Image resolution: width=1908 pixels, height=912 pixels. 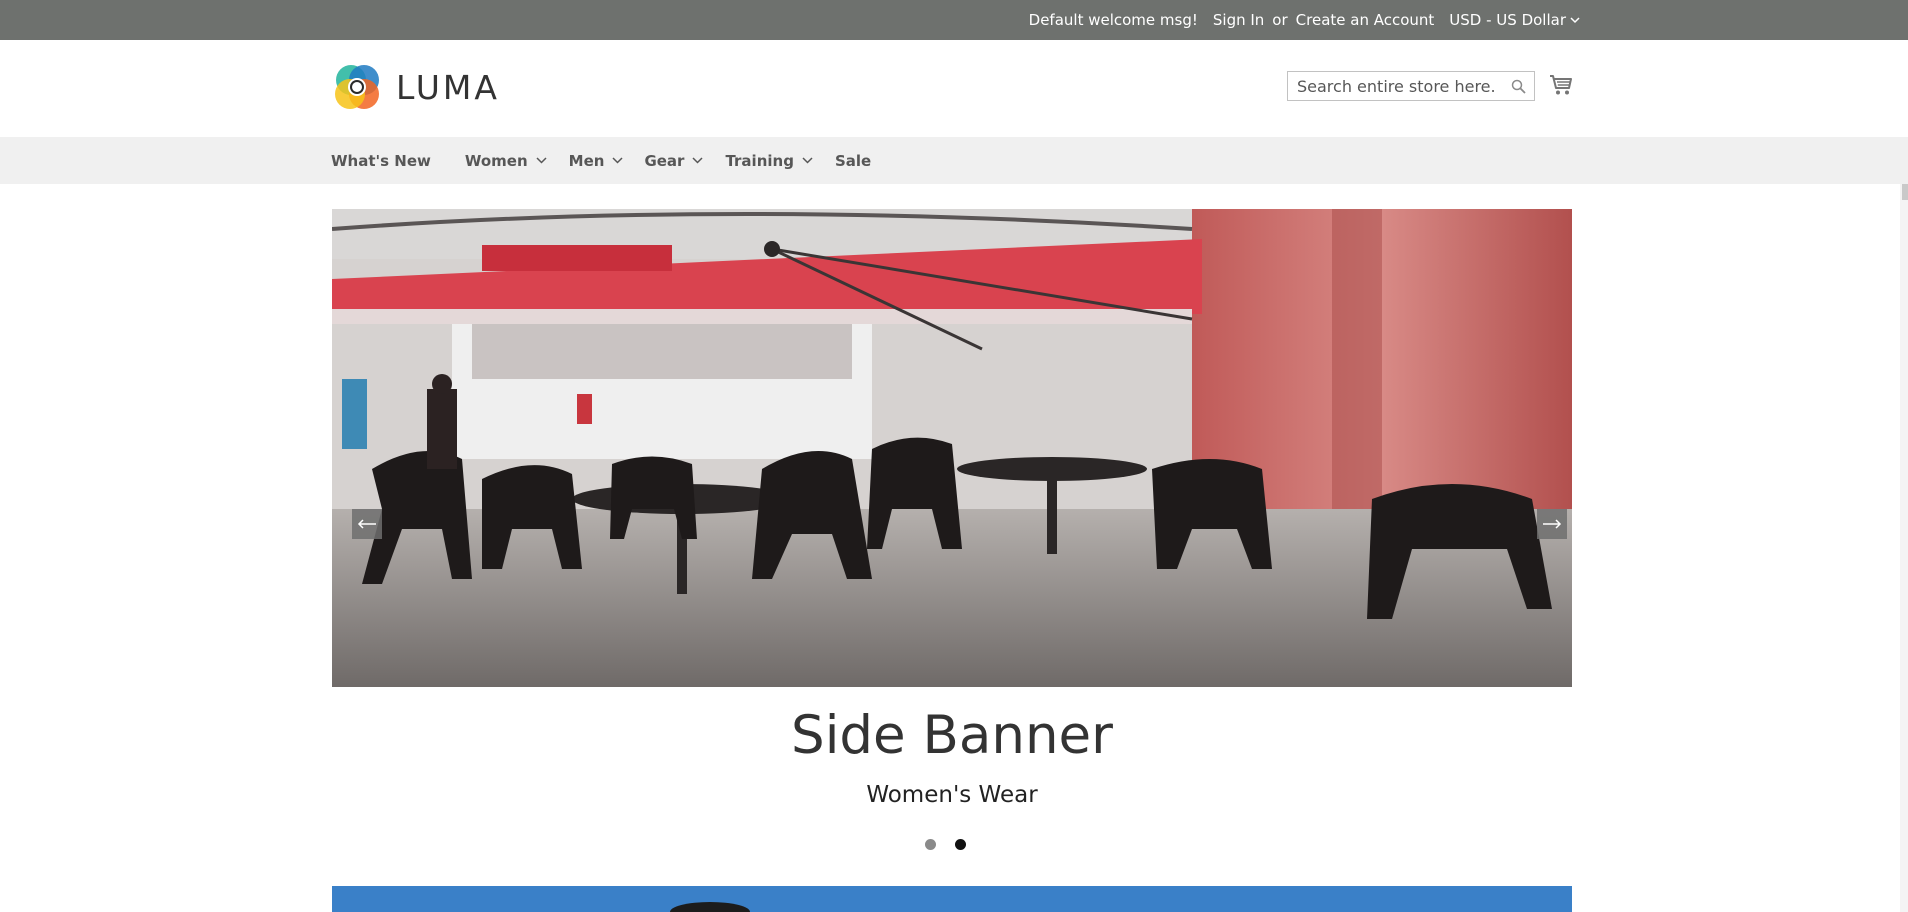 I want to click on create-account-link: Create an Account, so click(x=1365, y=20).